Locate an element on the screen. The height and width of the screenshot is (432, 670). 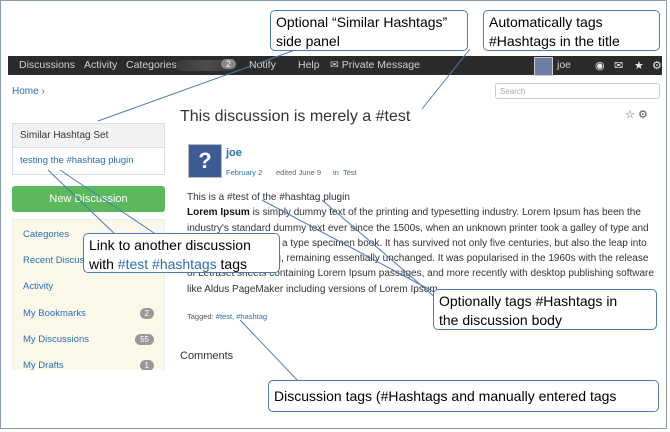
author-name: joe is located at coordinates (234, 153).